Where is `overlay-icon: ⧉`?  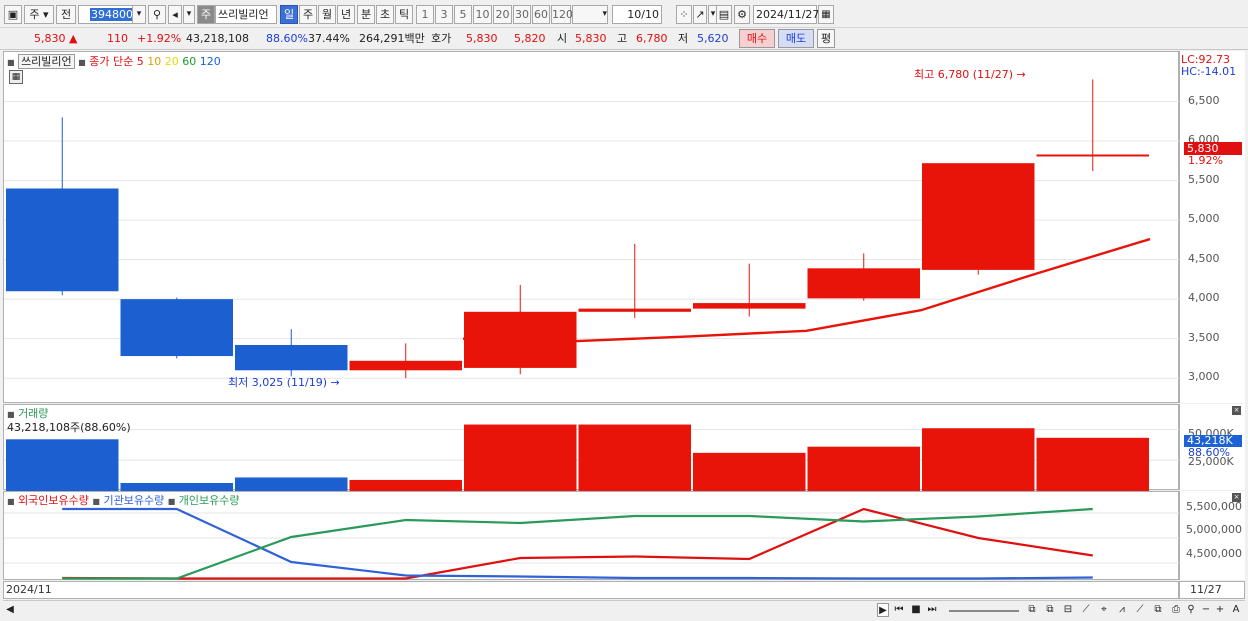
overlay-icon: ⧉ is located at coordinates (1050, 610).